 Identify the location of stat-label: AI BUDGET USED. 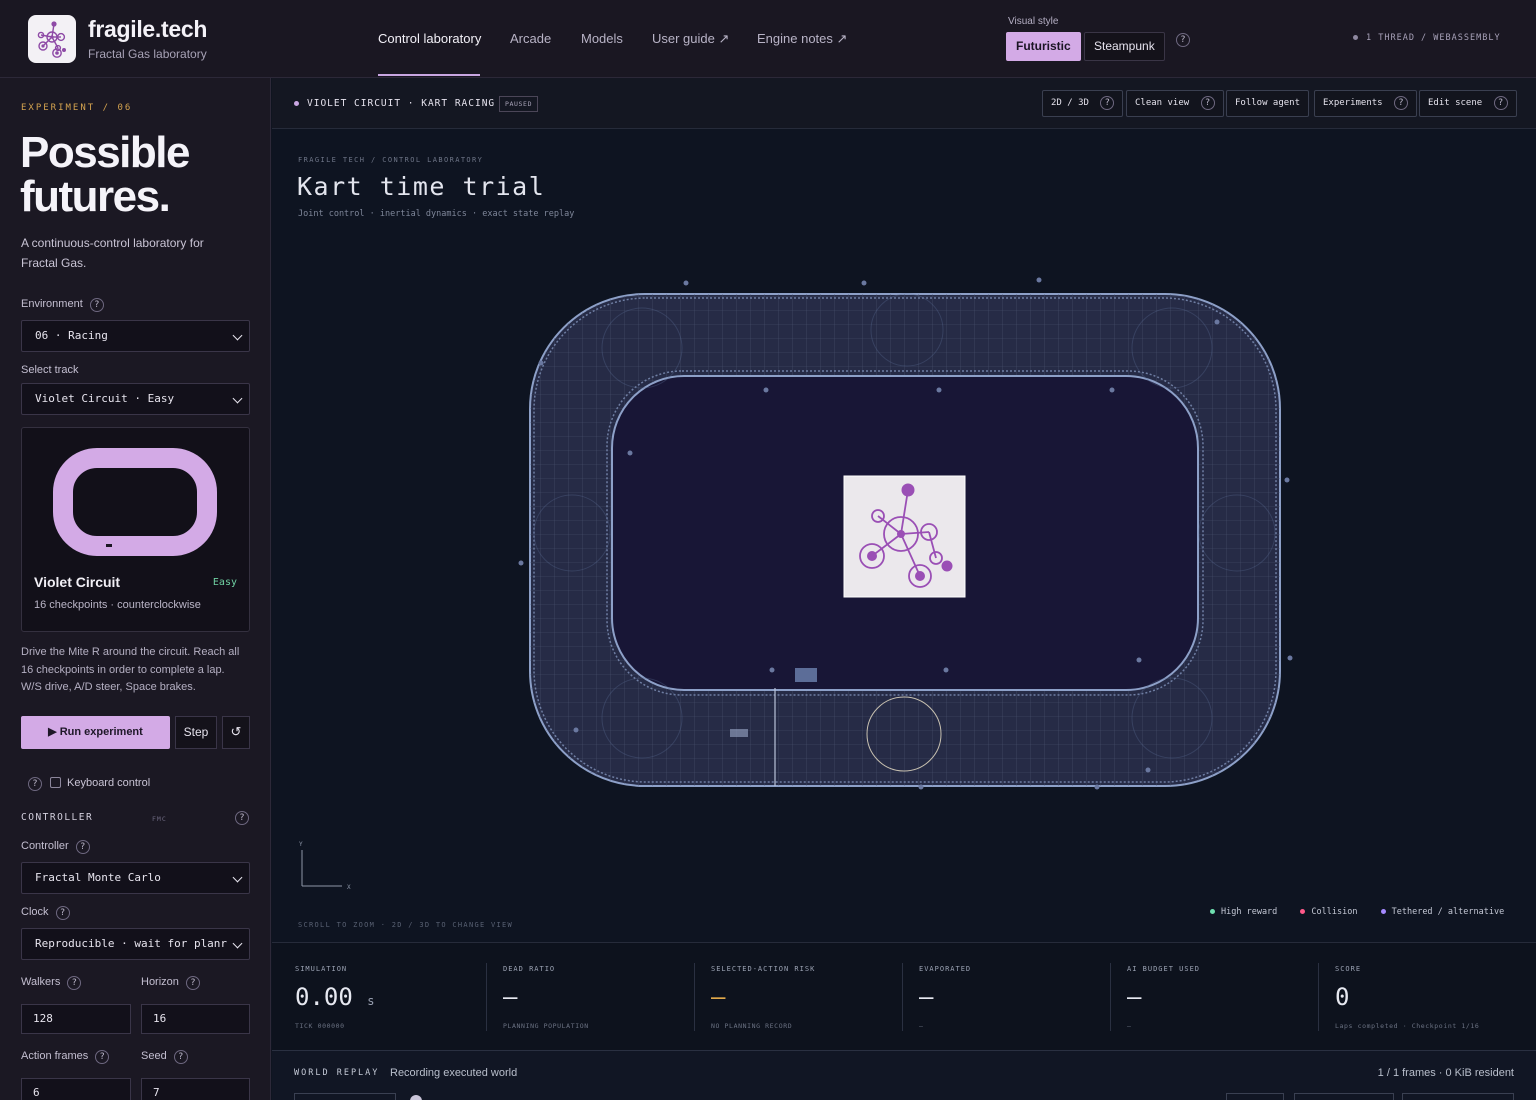
(1164, 969).